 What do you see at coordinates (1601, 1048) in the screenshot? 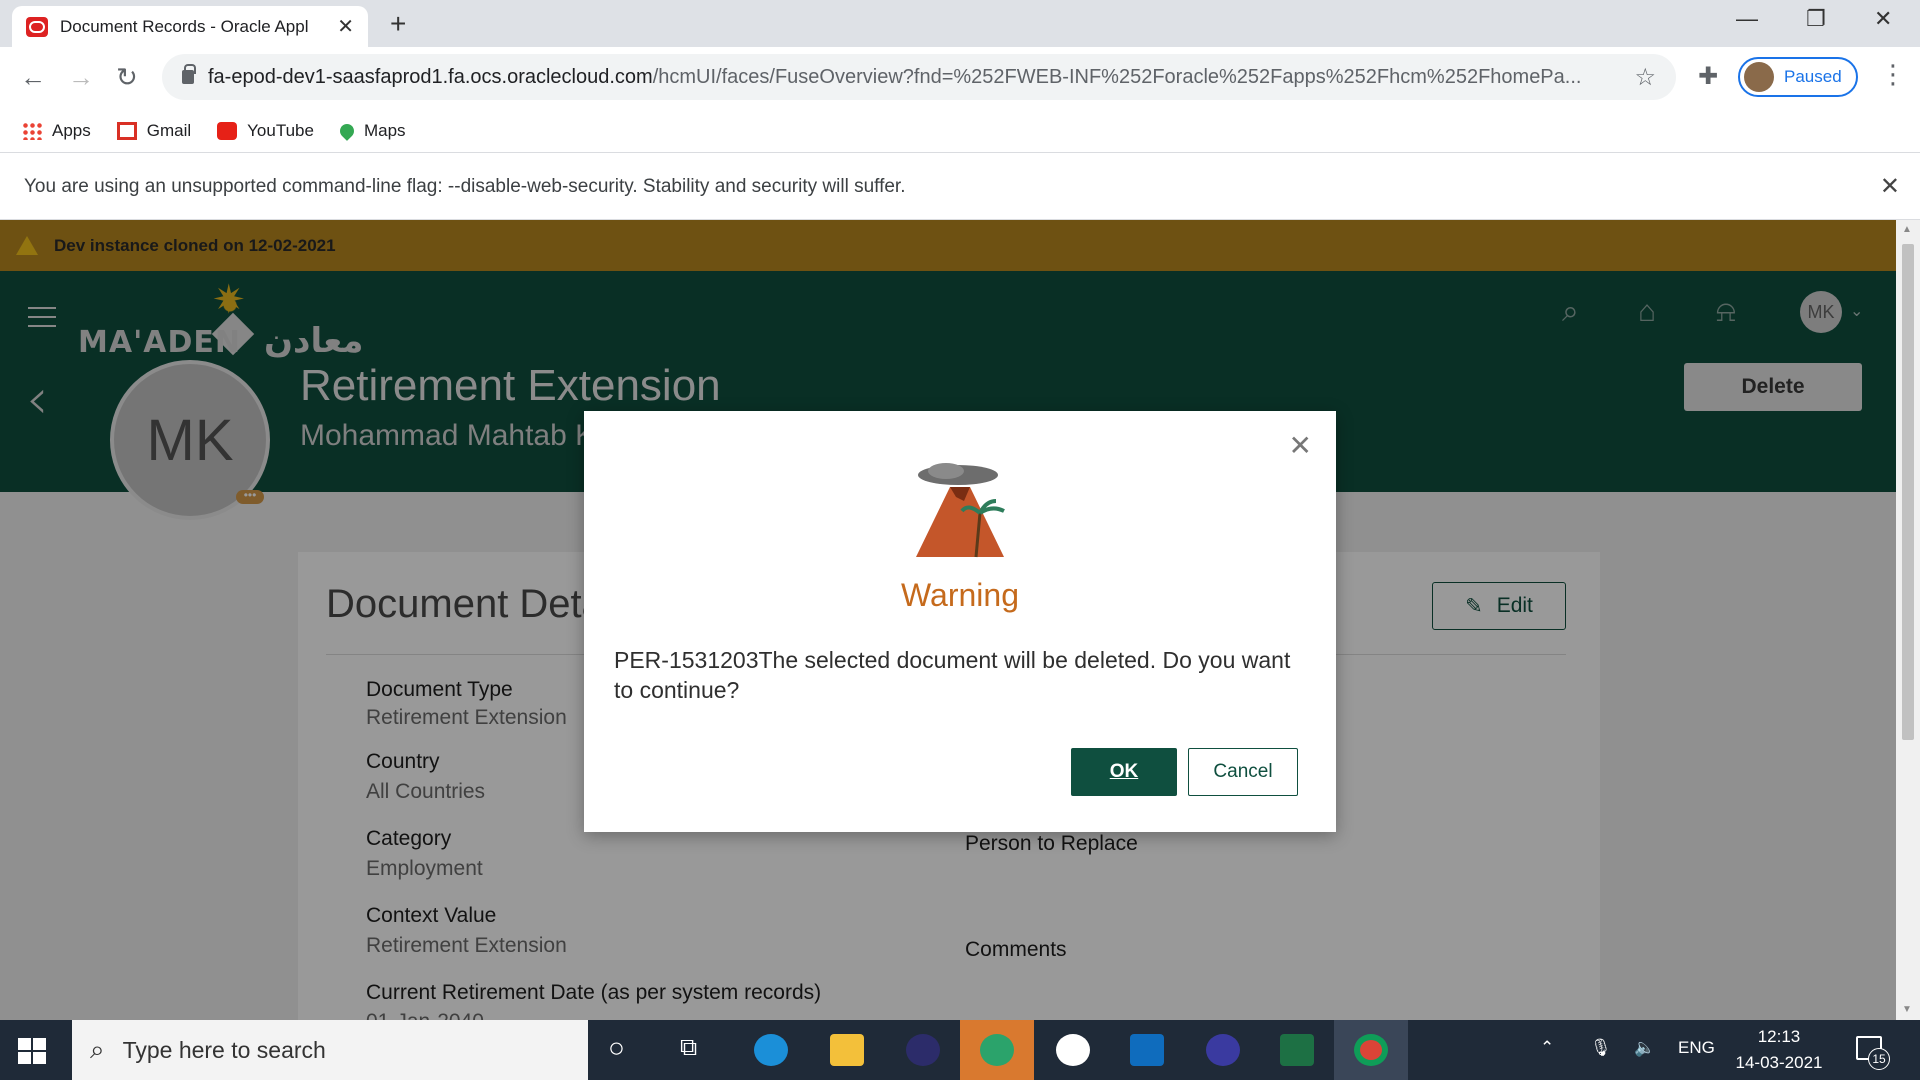
I see `microphone-icon: 🎙` at bounding box center [1601, 1048].